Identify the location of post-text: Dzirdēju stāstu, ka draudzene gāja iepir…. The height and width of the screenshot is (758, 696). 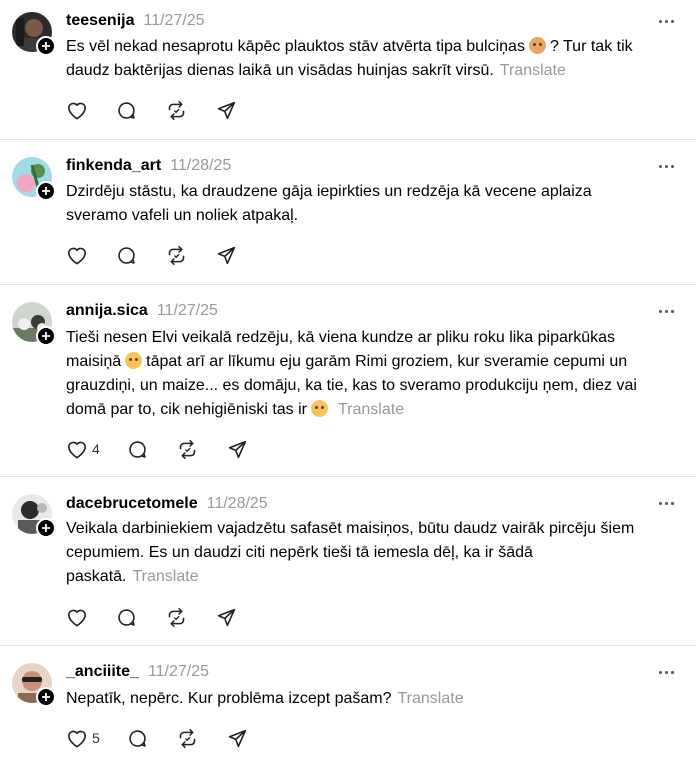
(361, 204).